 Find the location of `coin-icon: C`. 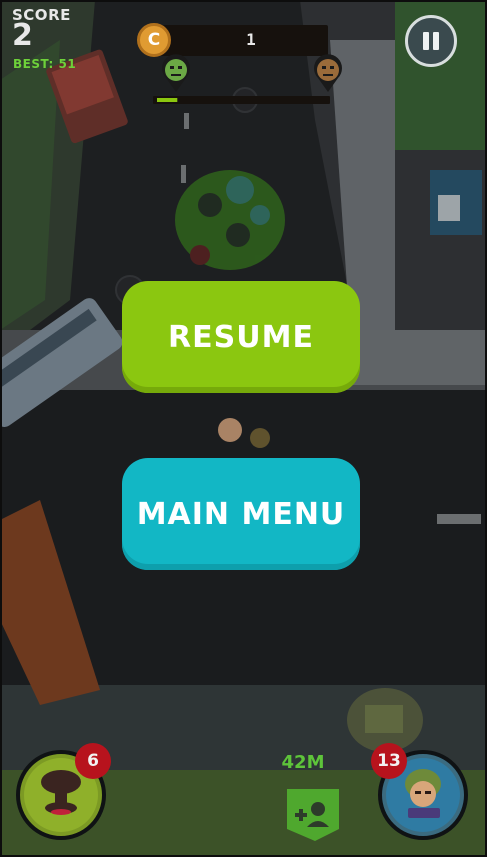

coin-icon: C is located at coordinates (154, 40).